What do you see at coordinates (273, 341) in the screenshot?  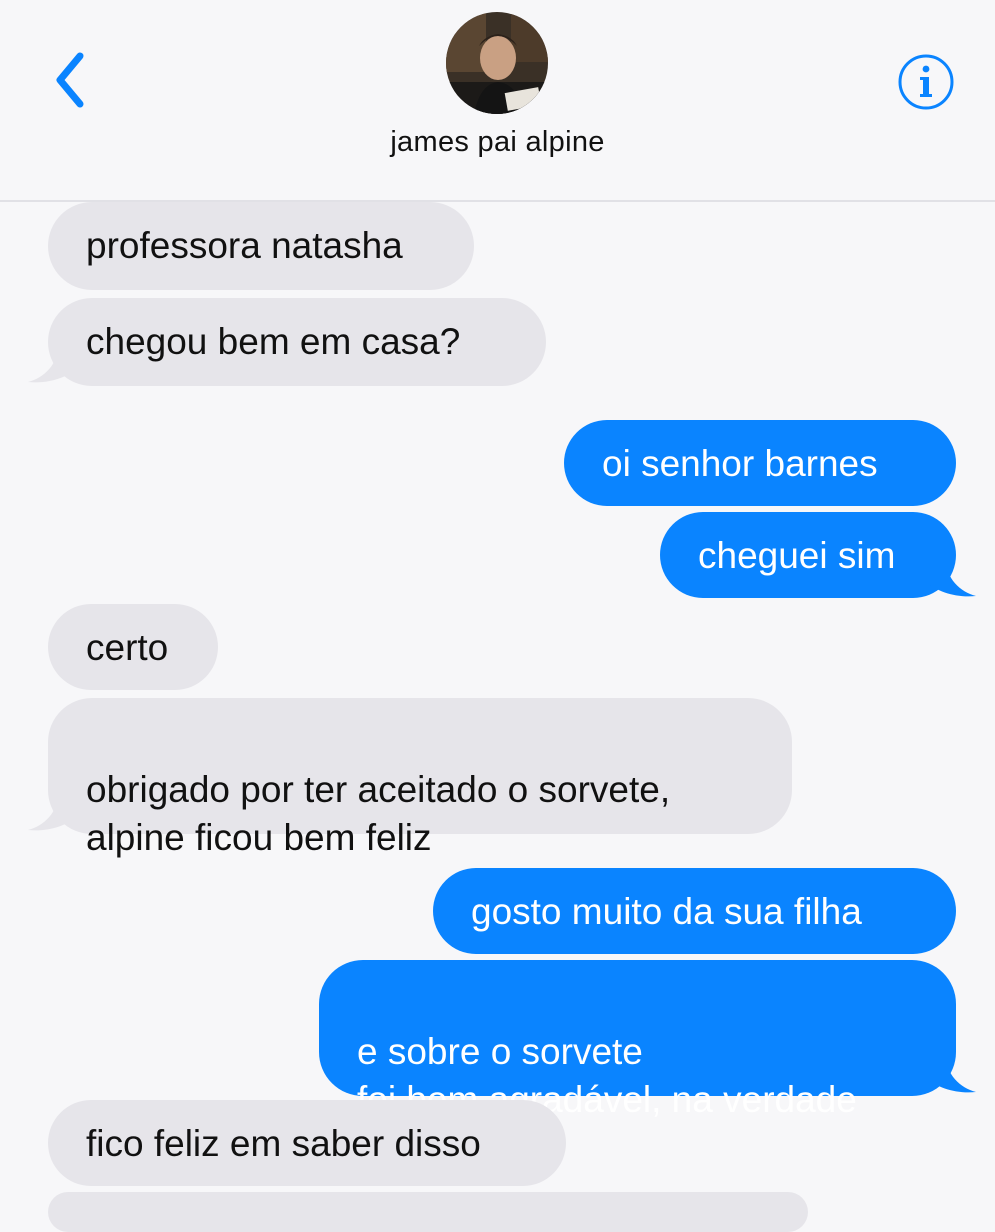 I see `message-text: chegou bem em casa?` at bounding box center [273, 341].